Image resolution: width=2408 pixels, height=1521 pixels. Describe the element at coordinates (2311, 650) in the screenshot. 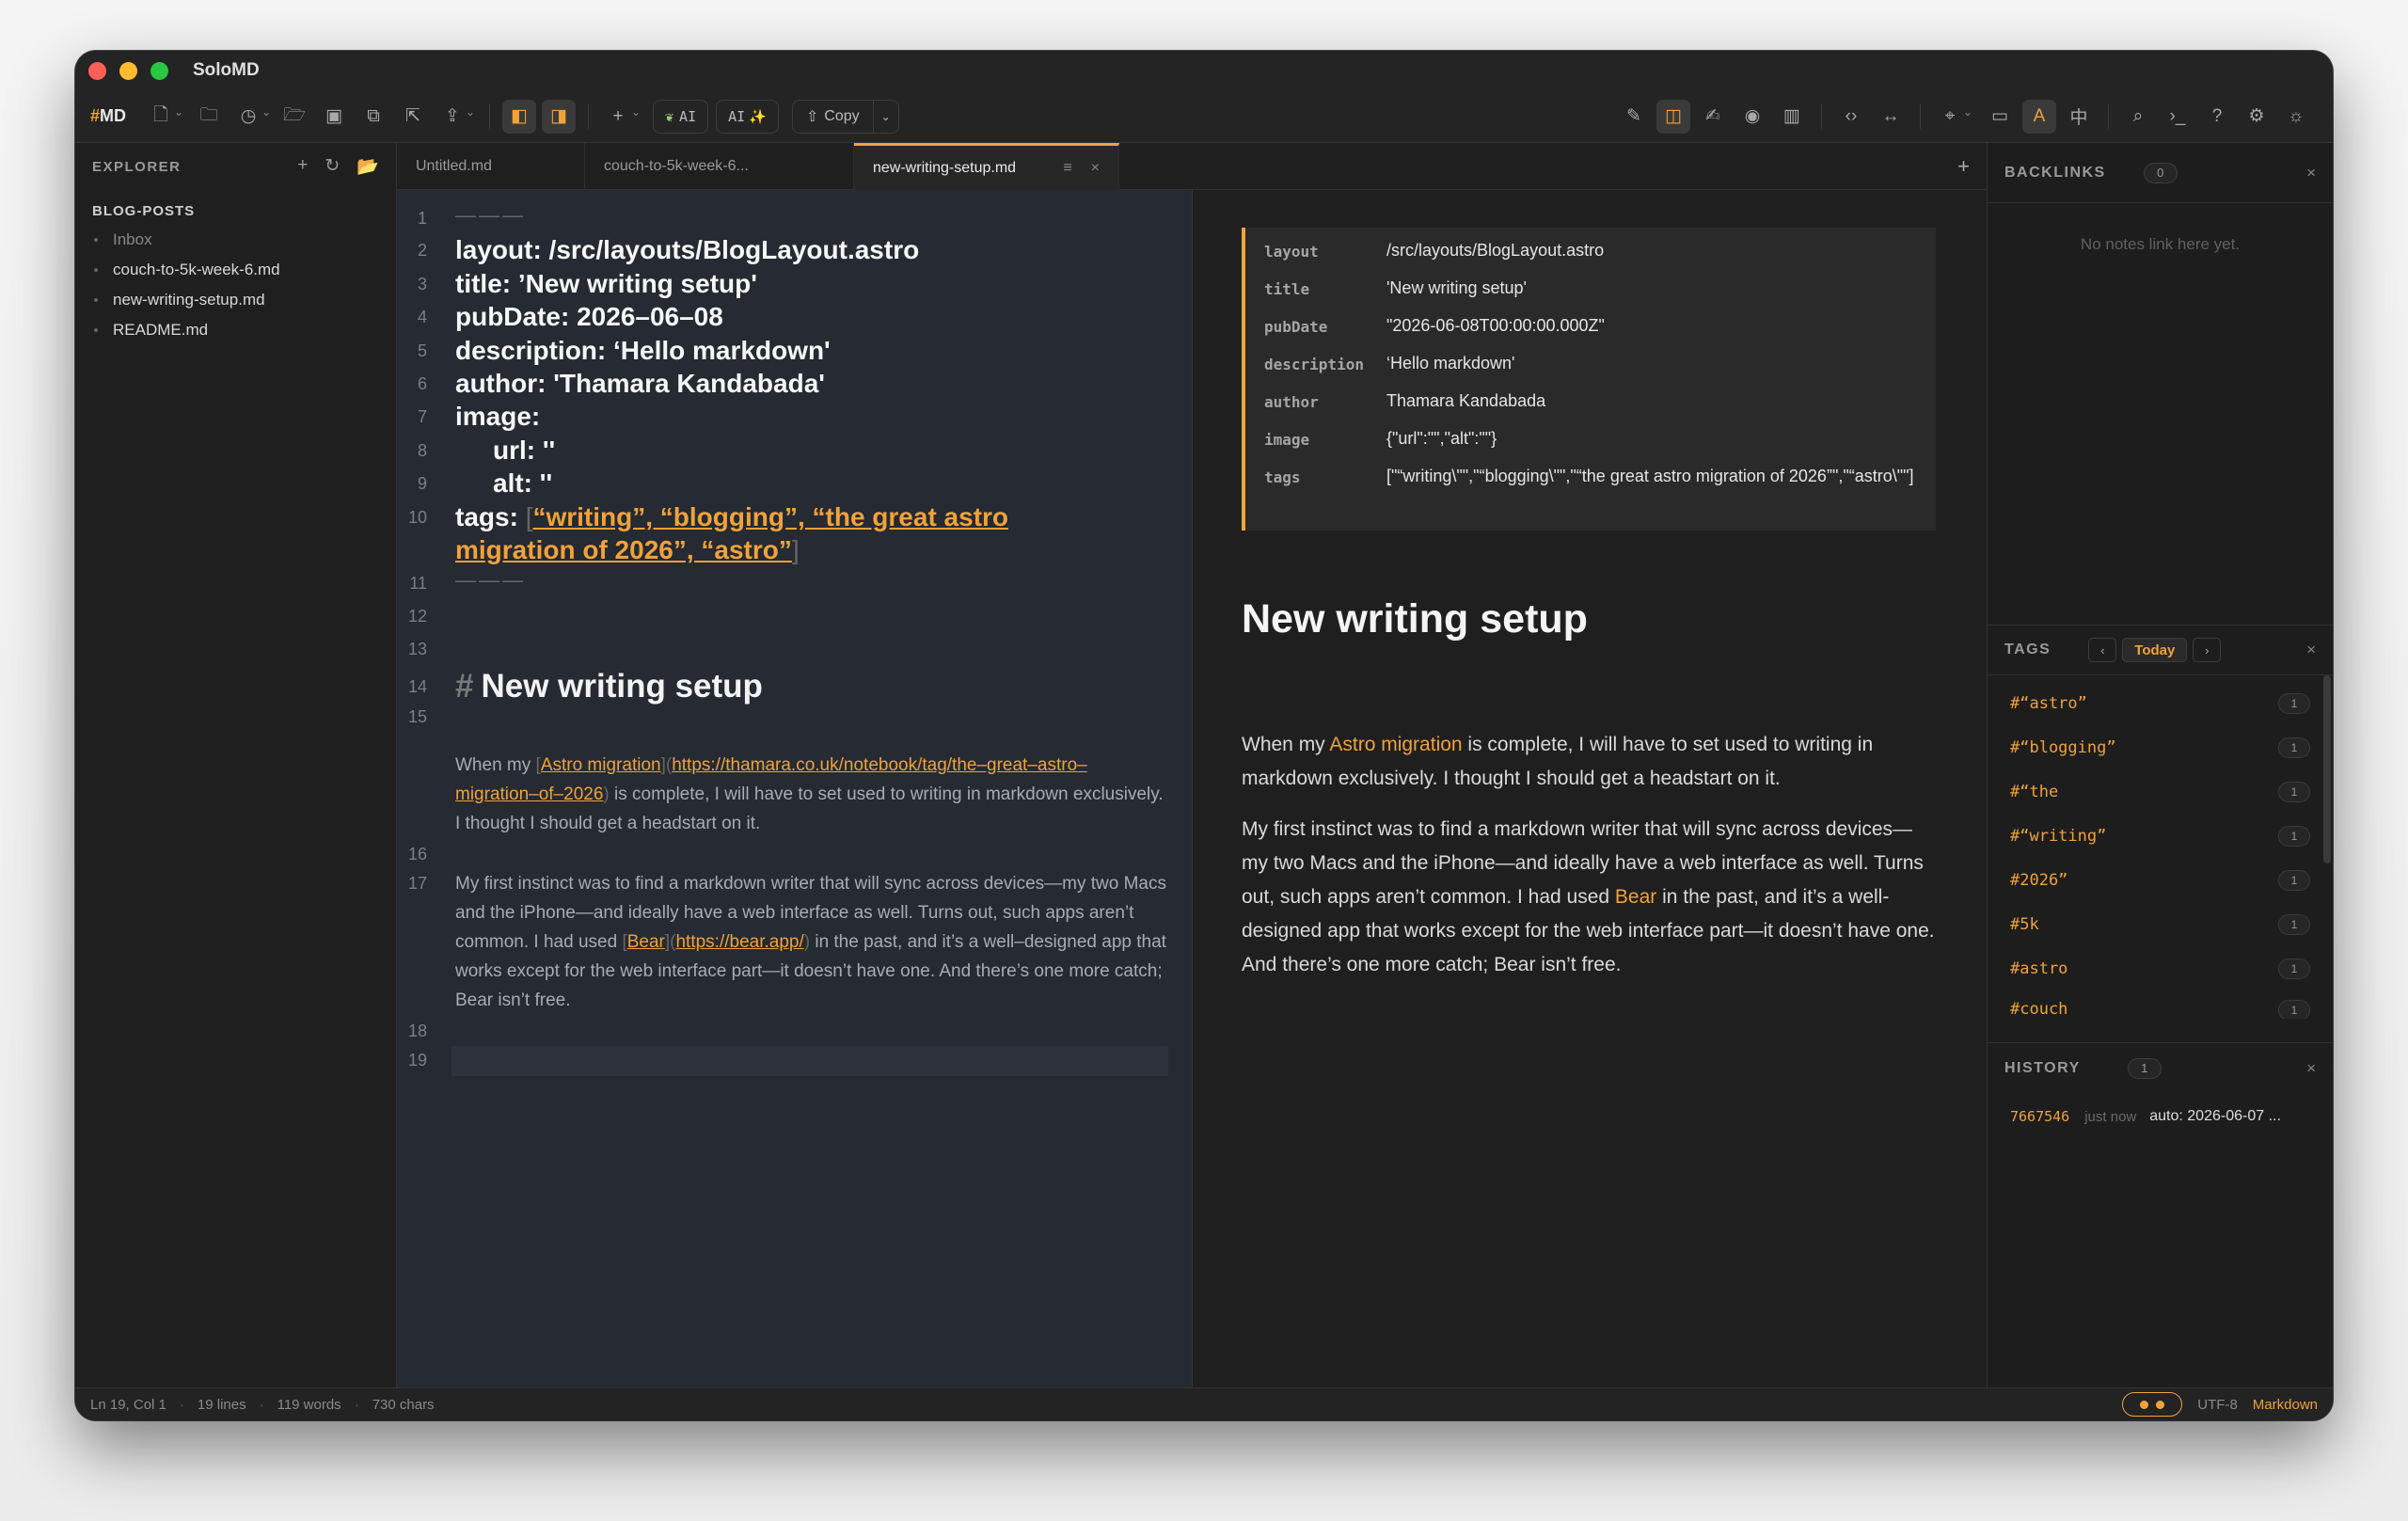

I see `close-tags-icon: ×` at that location.